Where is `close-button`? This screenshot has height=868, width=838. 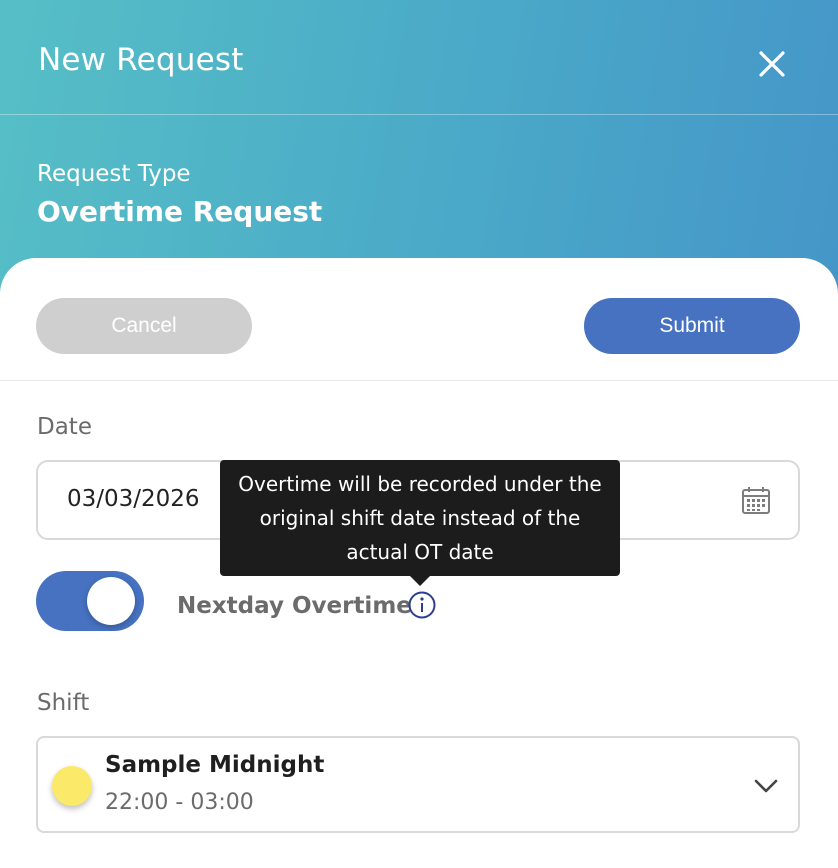 close-button is located at coordinates (772, 64).